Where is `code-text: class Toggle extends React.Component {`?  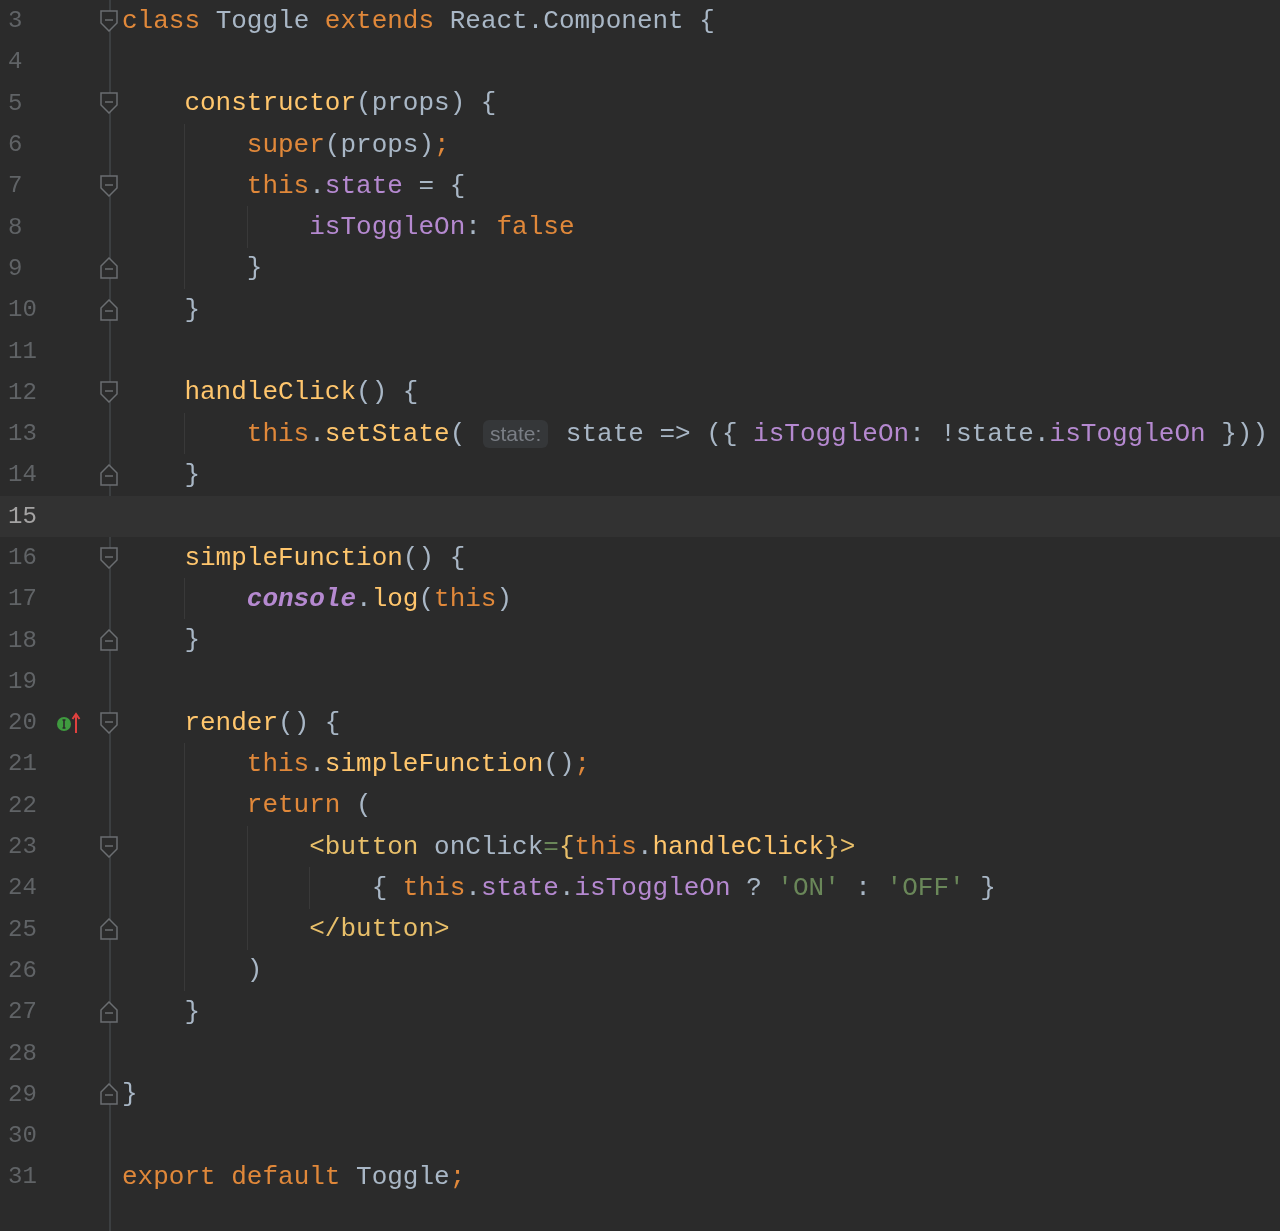 code-text: class Toggle extends React.Component { is located at coordinates (418, 21).